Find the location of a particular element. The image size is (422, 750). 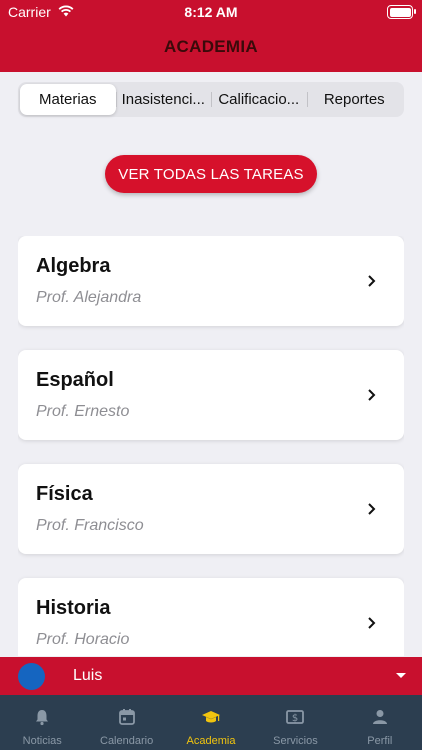

tab-label: Servicios is located at coordinates (295, 741).